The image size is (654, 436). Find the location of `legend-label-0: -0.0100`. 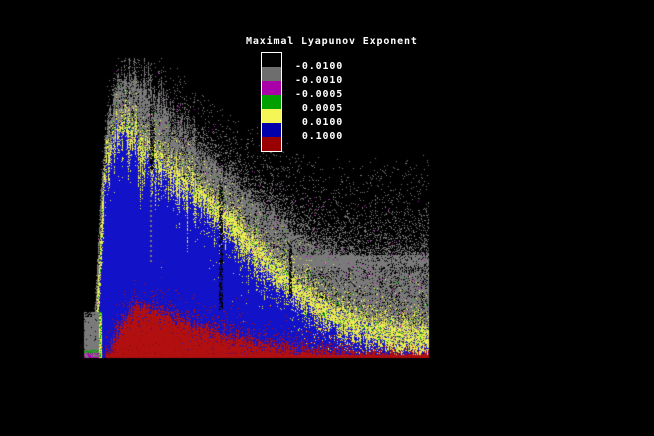

legend-label-0: -0.0100 is located at coordinates (319, 66).